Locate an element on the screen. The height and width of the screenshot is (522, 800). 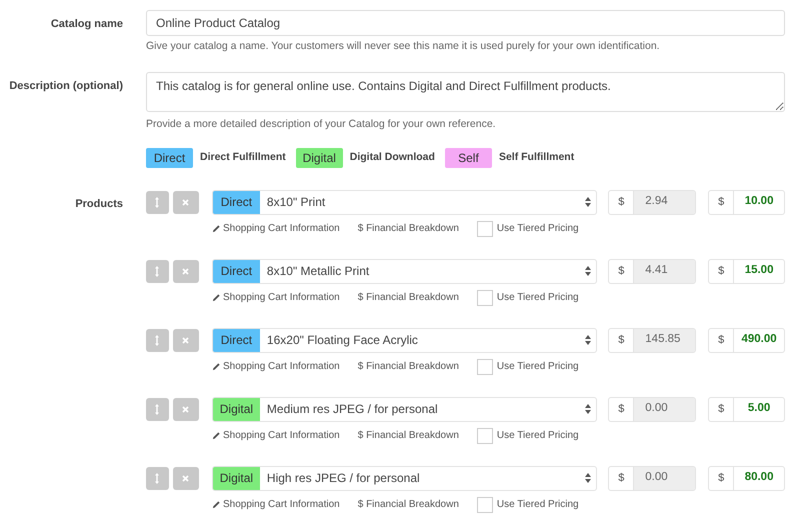
product-select: Digital High res JPEG / for personal is located at coordinates (405, 478).